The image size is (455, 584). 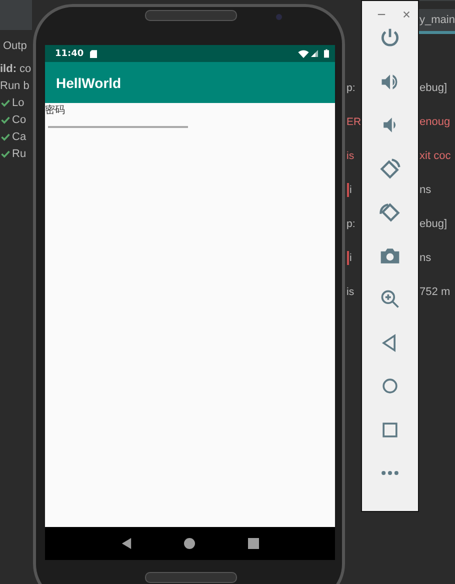 I want to click on log-text: xit coc, so click(x=435, y=156).